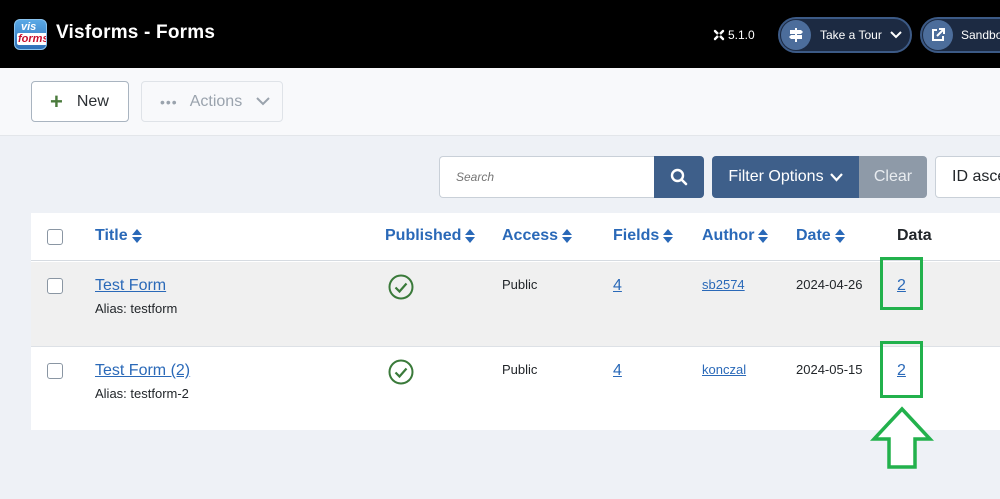  I want to click on version-number: 5.1.0, so click(741, 35).